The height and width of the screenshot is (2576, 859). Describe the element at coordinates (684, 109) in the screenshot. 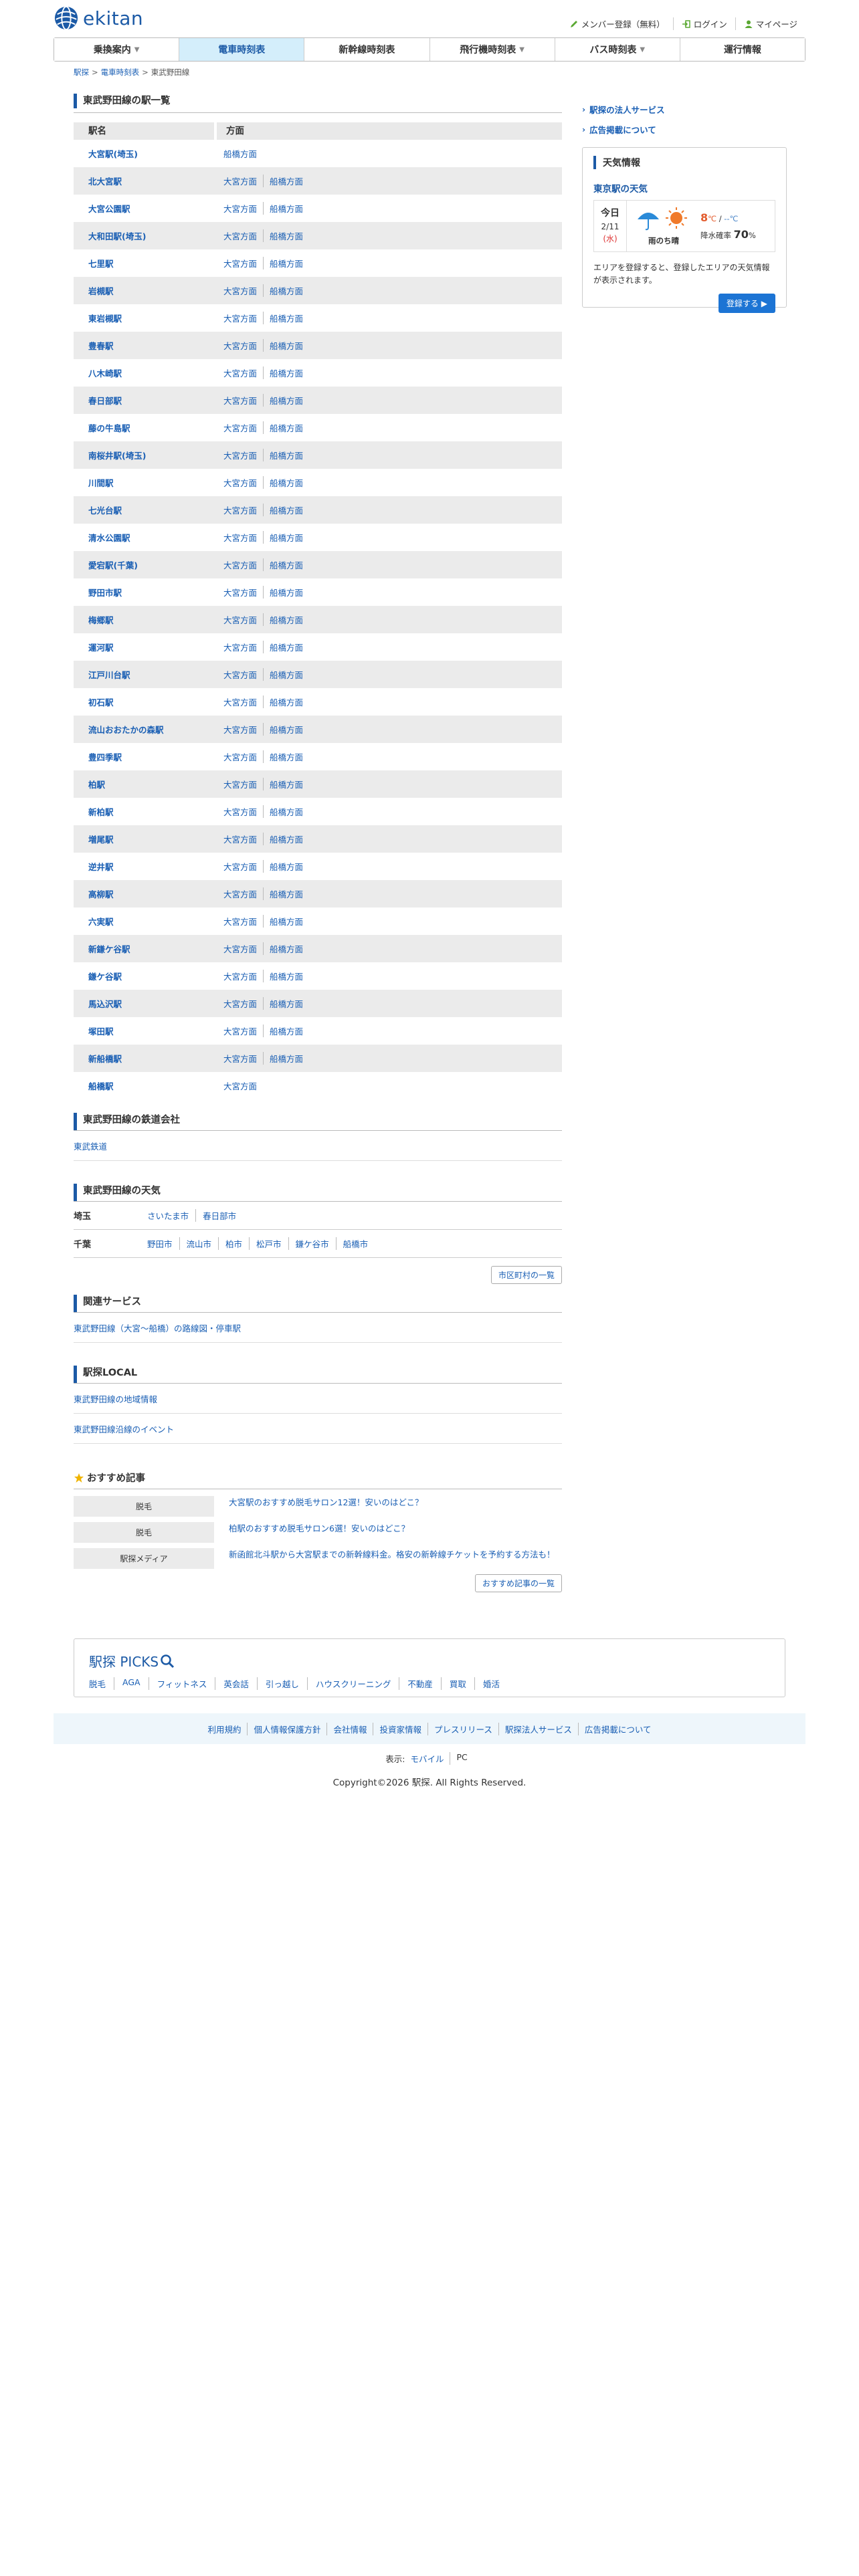

I see `corporate-service-link: › 駅探の法人サービス` at that location.